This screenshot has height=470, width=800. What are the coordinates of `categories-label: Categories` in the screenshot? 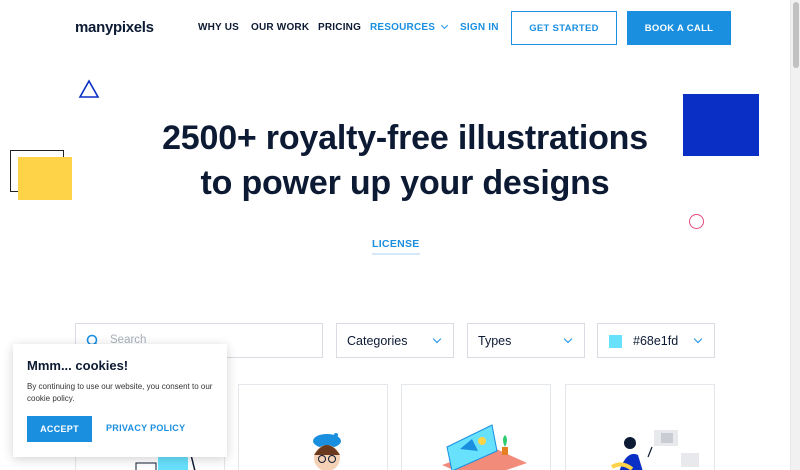 It's located at (377, 341).